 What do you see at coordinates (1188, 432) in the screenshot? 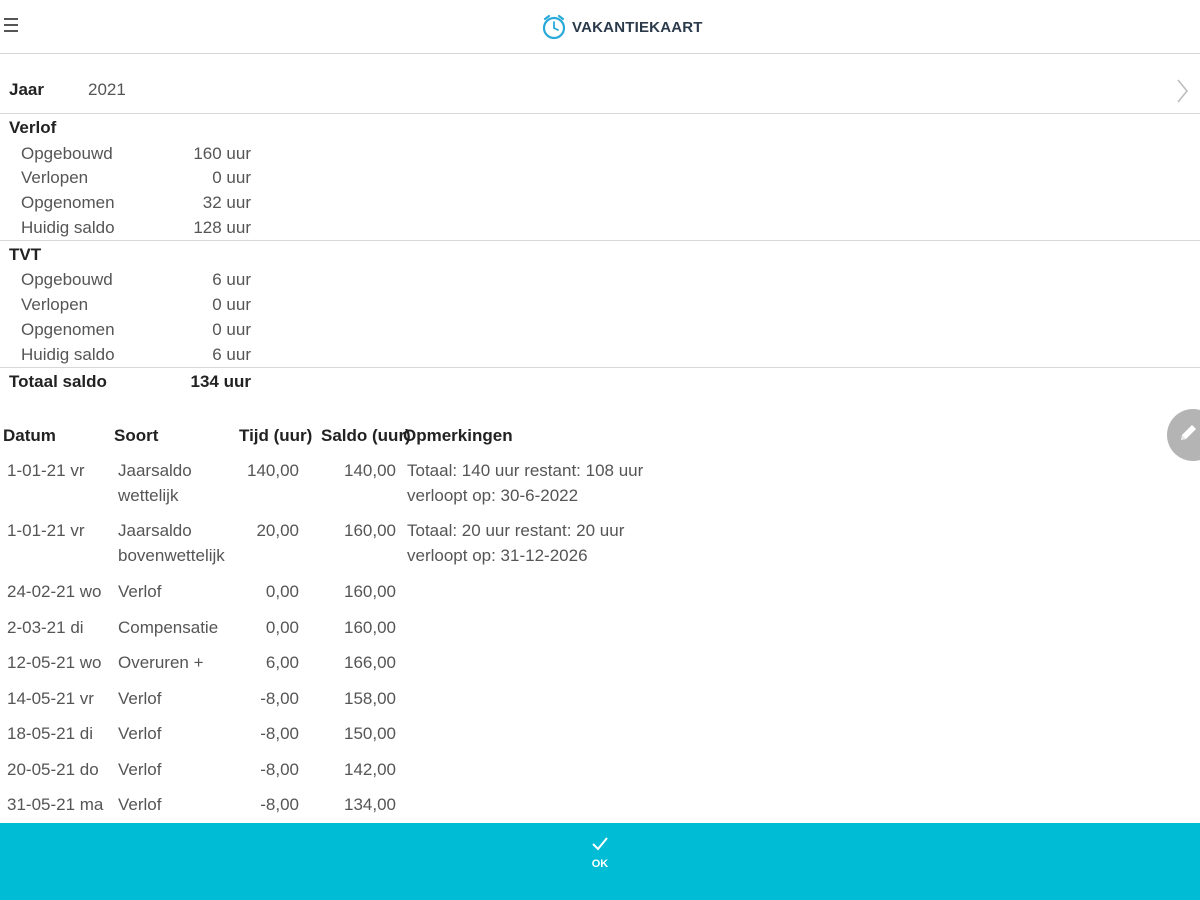
I see `pencil-icon` at bounding box center [1188, 432].